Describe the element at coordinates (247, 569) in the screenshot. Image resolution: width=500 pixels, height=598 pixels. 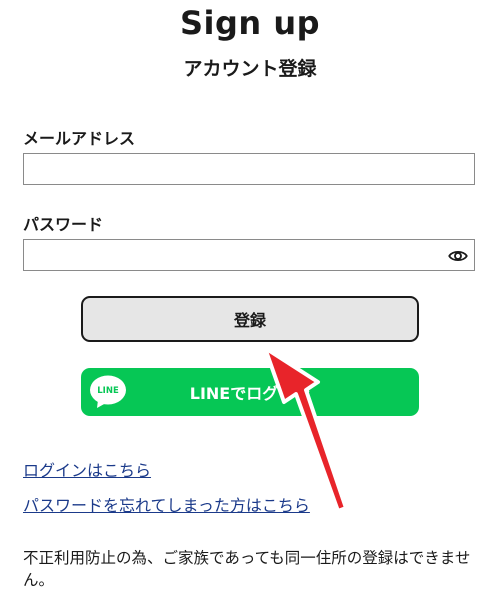
I see `notice-text: 不正利用防止の為、ご家族であっても同一住所の登録はできません。` at that location.